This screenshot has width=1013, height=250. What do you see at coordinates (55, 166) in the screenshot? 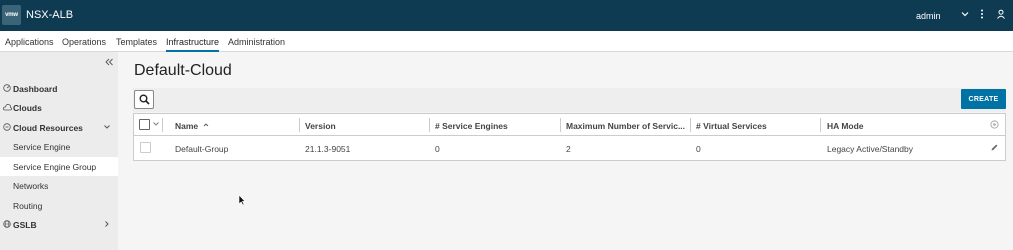
I see `sidebar-item-label: Service Engine Group` at bounding box center [55, 166].